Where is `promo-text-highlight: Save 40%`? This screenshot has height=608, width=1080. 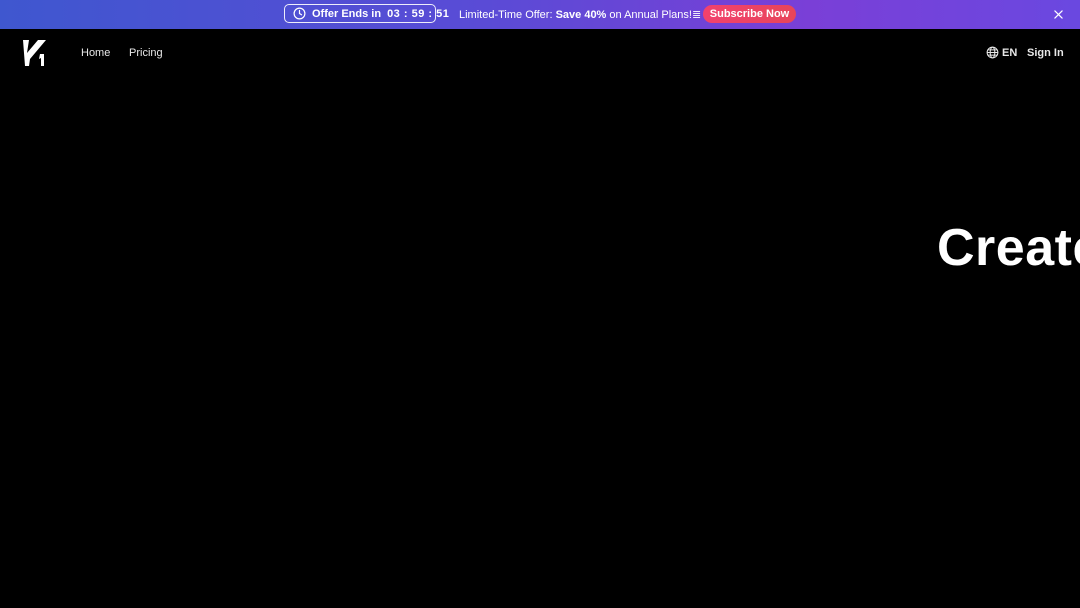
promo-text-highlight: Save 40% is located at coordinates (581, 15).